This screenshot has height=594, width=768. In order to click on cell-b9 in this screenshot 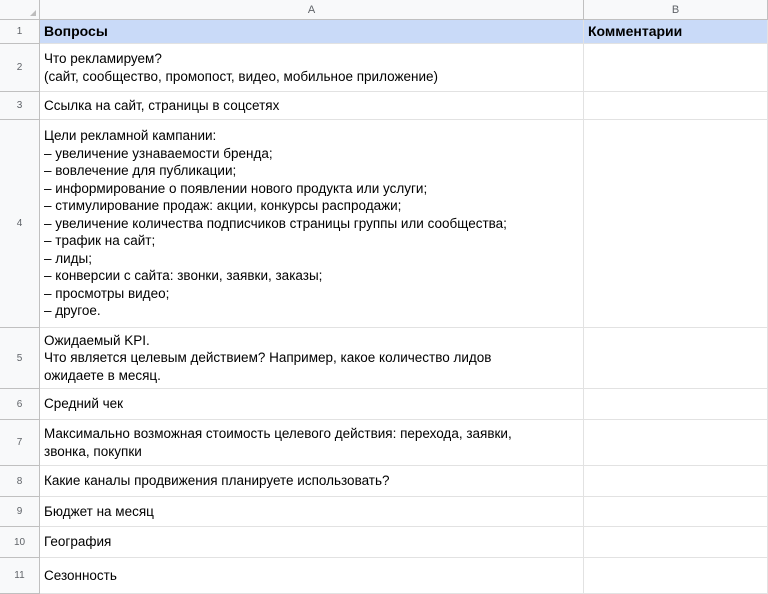, I will do `click(676, 512)`.